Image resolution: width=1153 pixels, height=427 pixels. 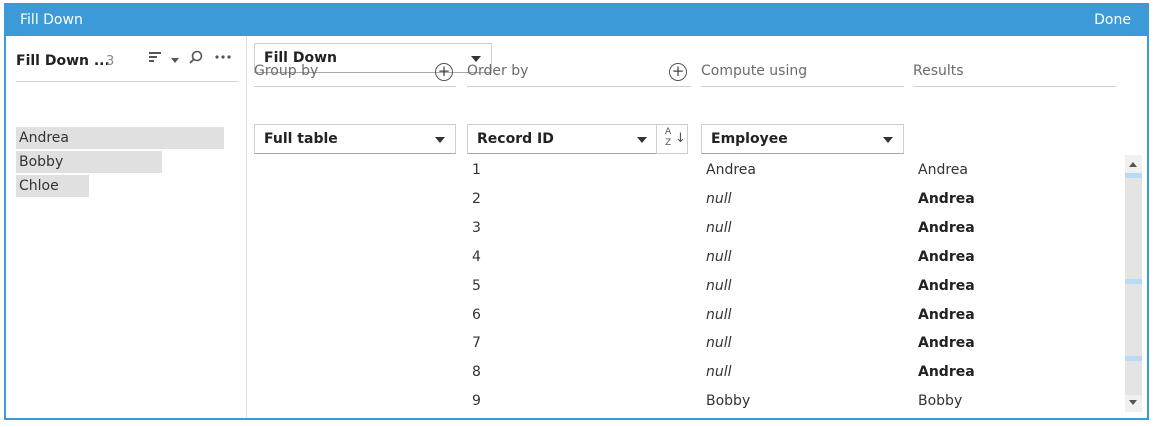 I want to click on search-icon, so click(x=196, y=59).